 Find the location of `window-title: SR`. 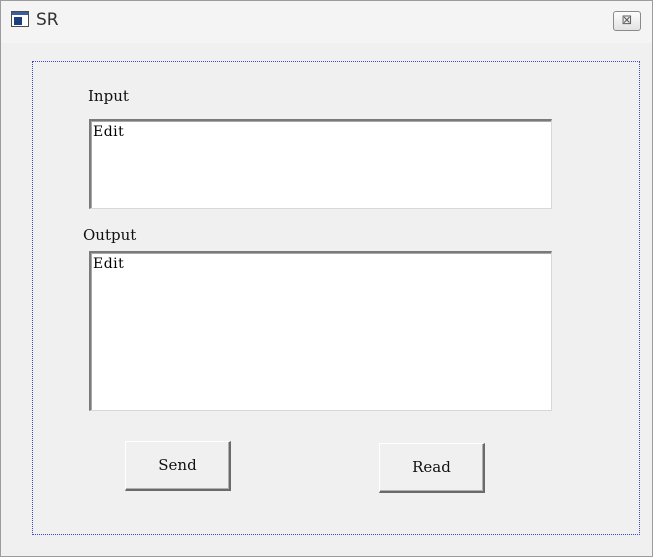

window-title: SR is located at coordinates (47, 20).